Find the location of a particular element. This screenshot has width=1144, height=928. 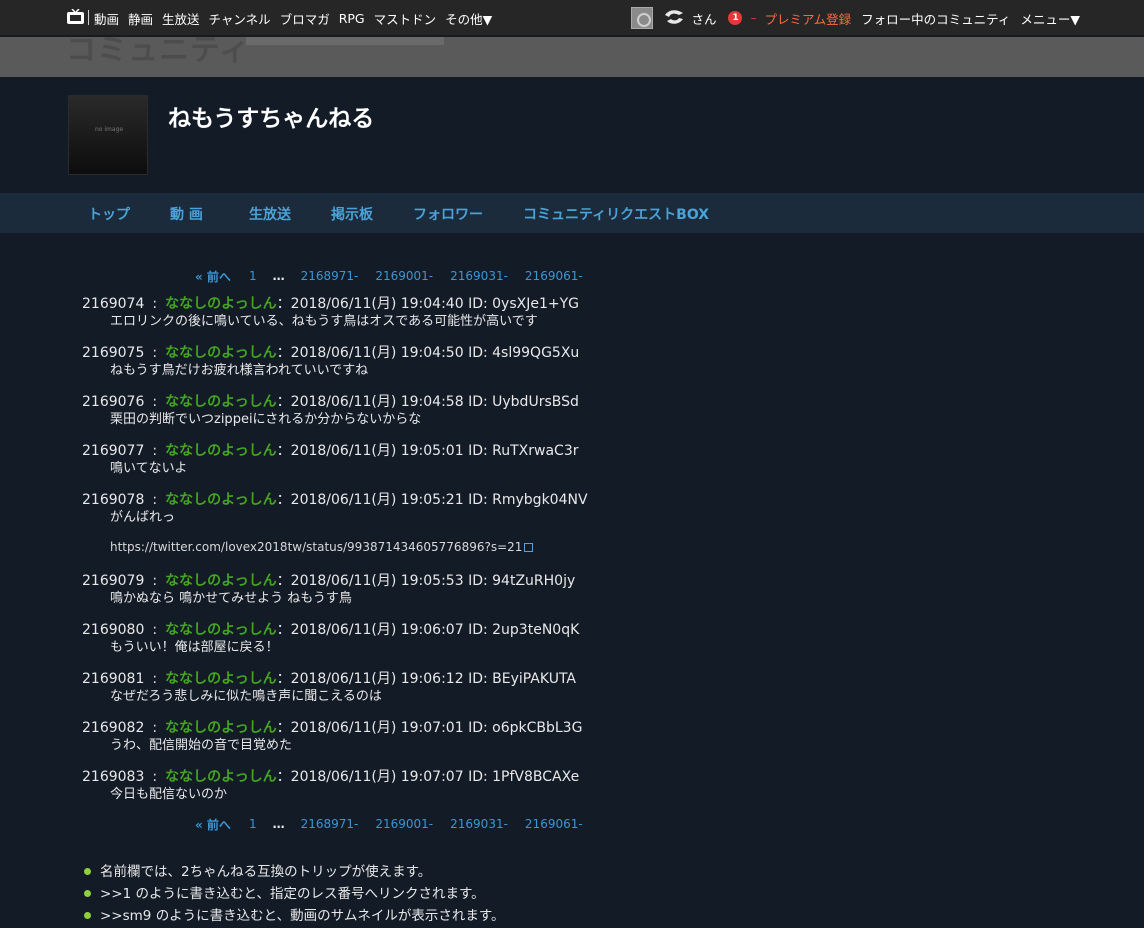

post-body: ねもうす鳥だけお疲れ様言われていいですね is located at coordinates (239, 370).